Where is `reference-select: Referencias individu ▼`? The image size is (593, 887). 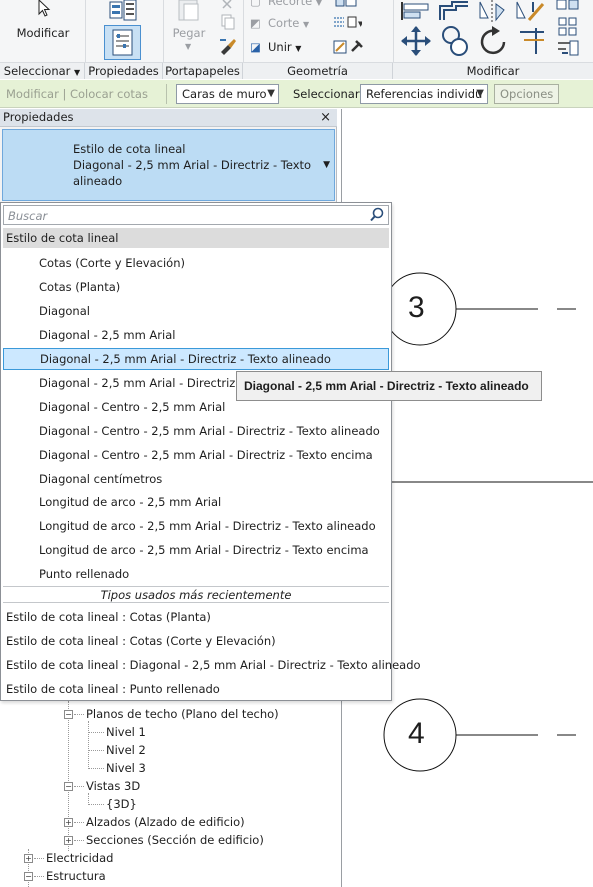 reference-select: Referencias individu ▼ is located at coordinates (424, 94).